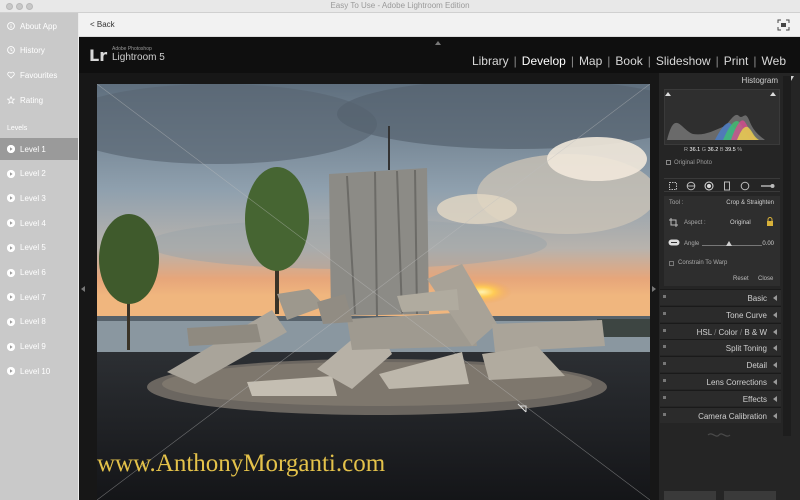 The image size is (800, 500). Describe the element at coordinates (590, 61) in the screenshot. I see `module-map: Map` at that location.